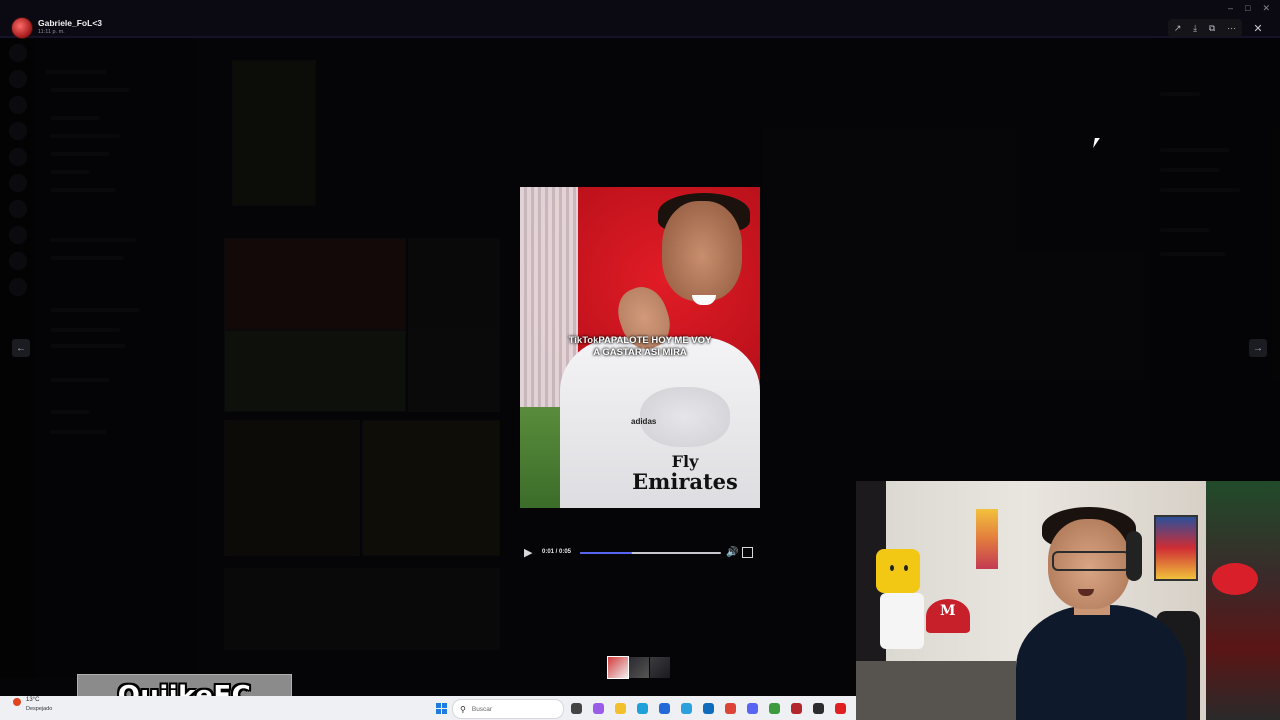  I want to click on window-close-icon: ✕, so click(1266, 8).